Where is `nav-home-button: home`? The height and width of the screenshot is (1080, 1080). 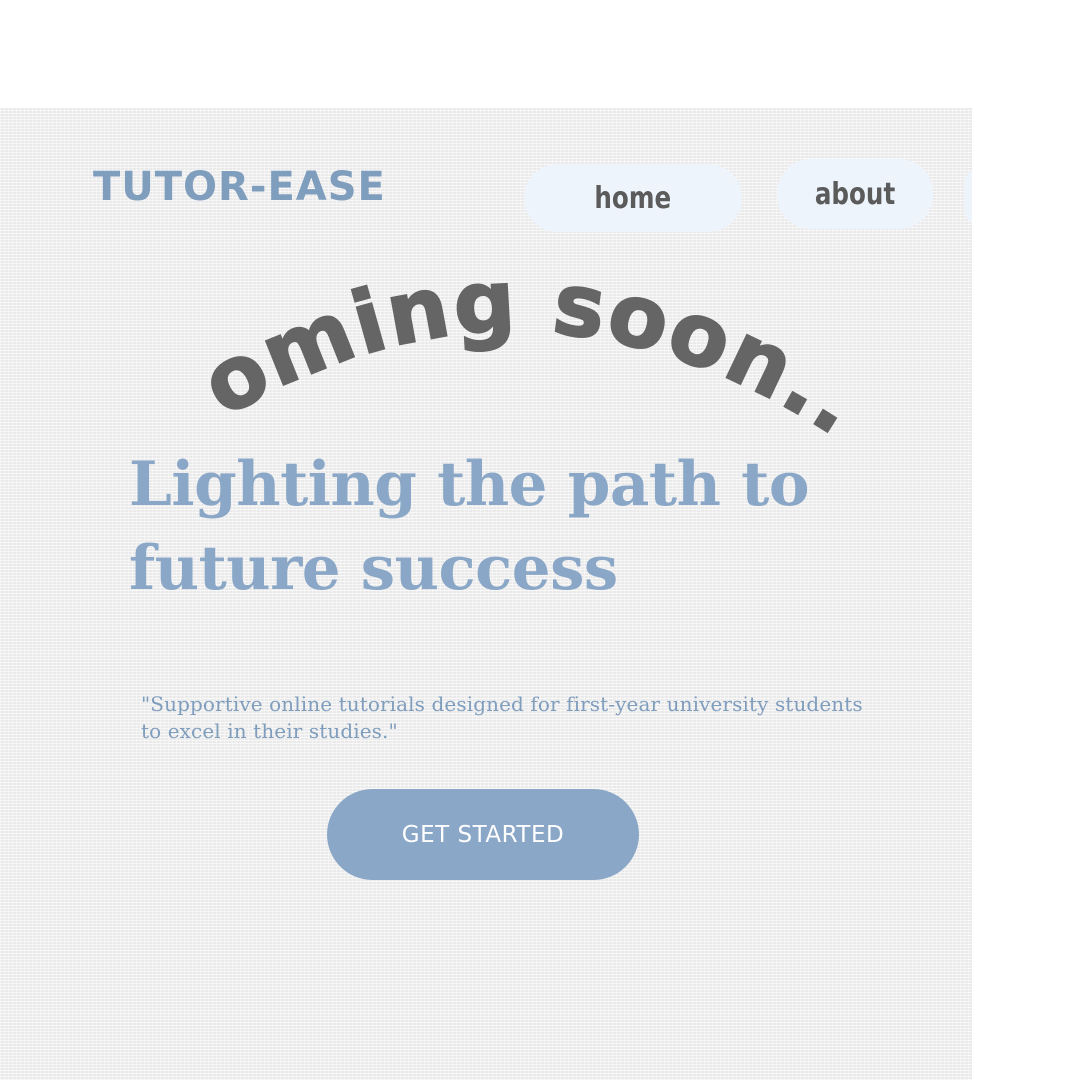
nav-home-button: home is located at coordinates (633, 198).